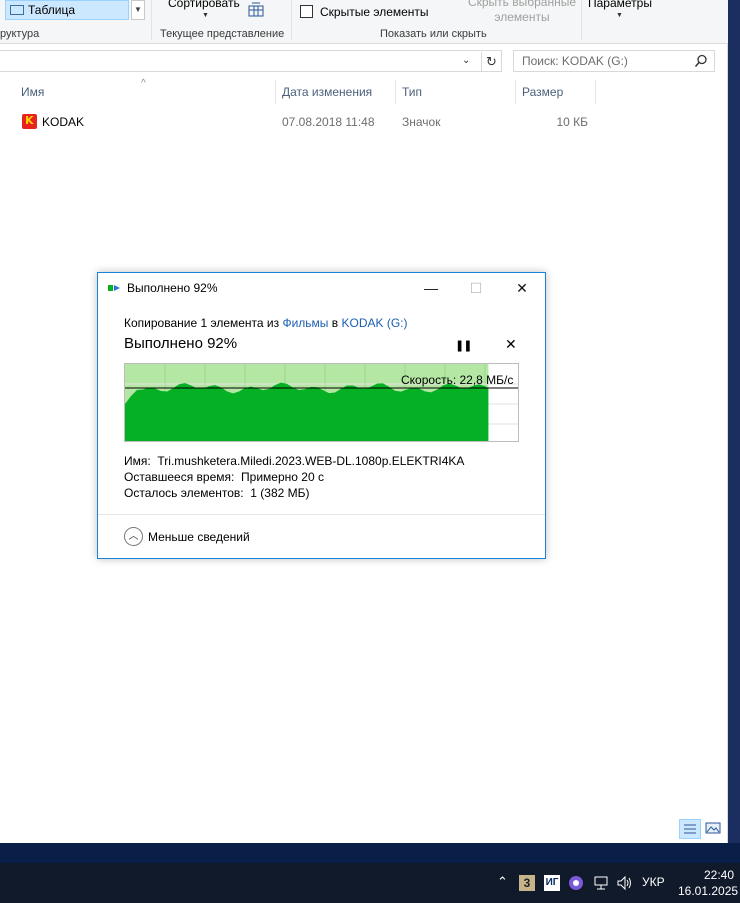 The height and width of the screenshot is (903, 740). What do you see at coordinates (431, 288) in the screenshot?
I see `minimize-button: —` at bounding box center [431, 288].